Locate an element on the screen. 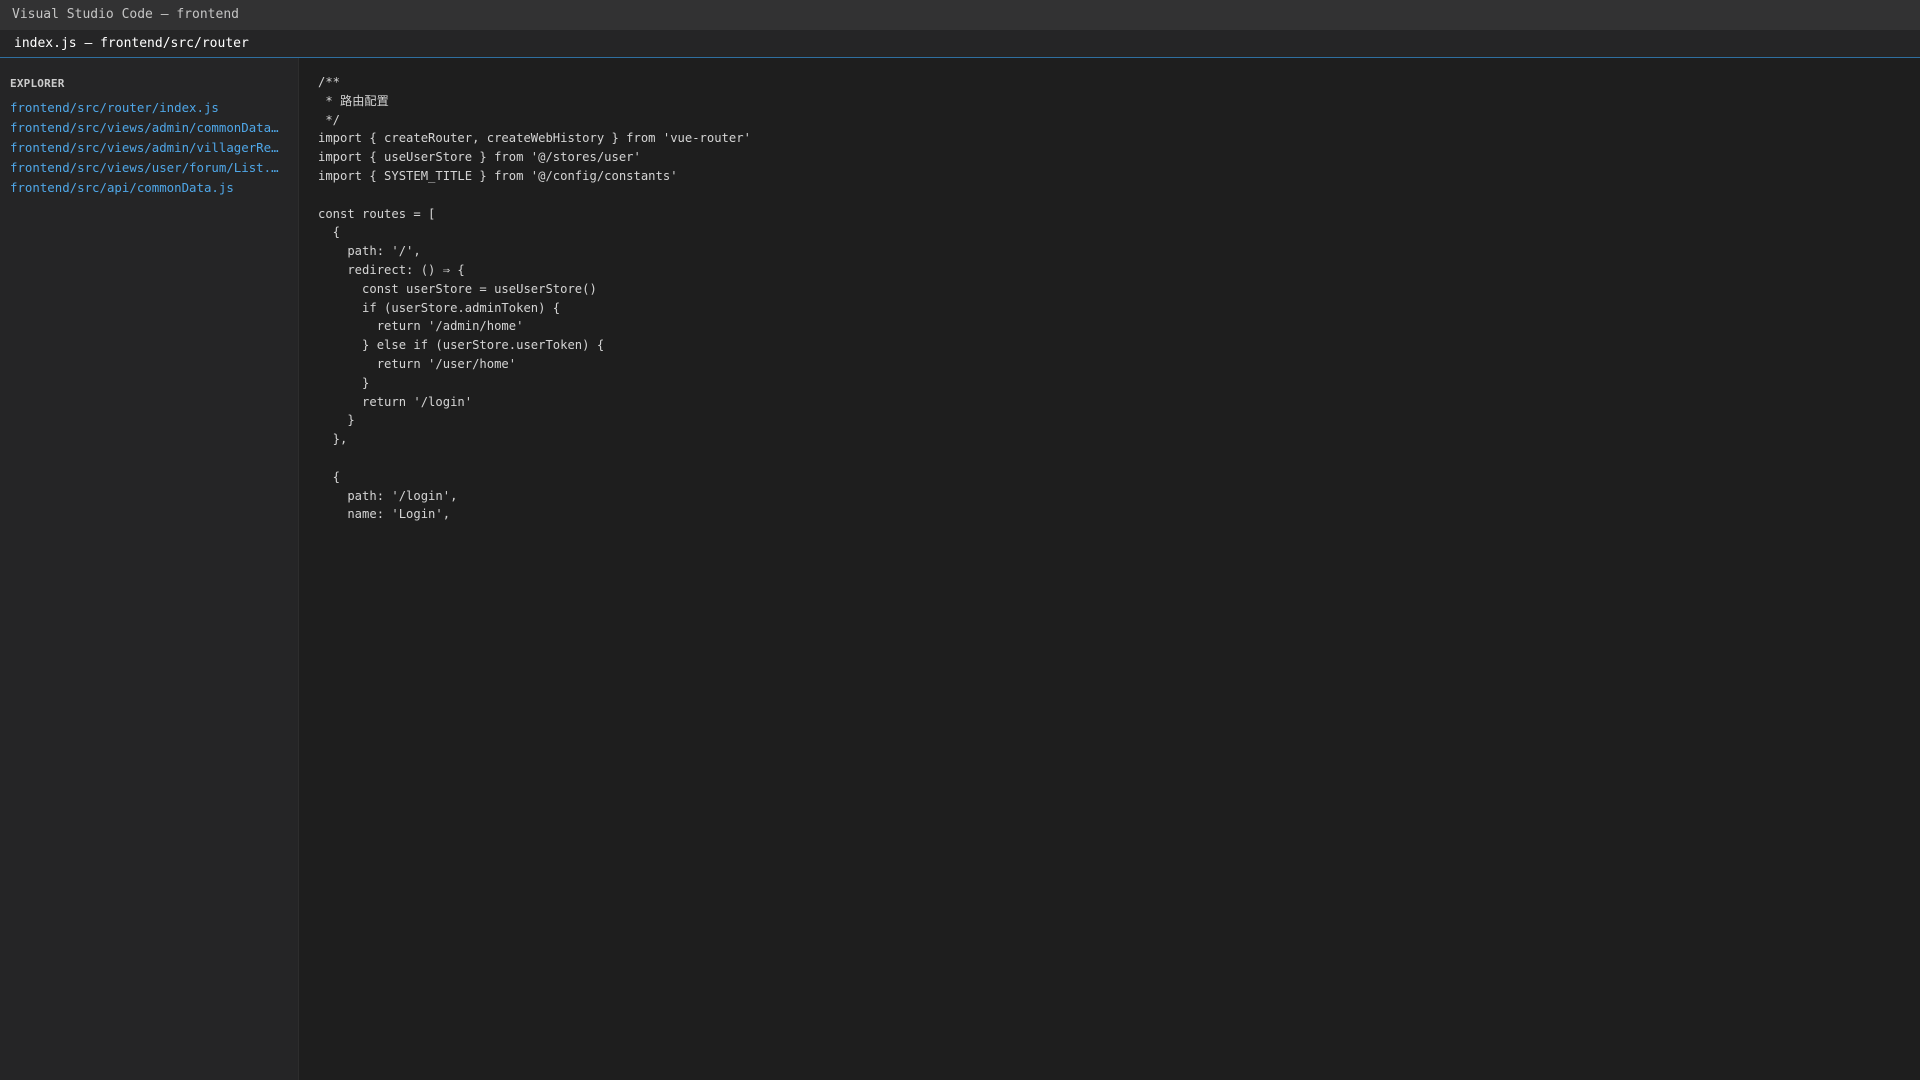  file-item-user-forum-list: frontend/src/views/user/forum/List.vue is located at coordinates (149, 168).